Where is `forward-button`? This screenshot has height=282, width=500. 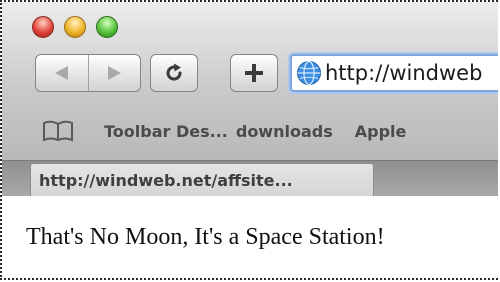 forward-button is located at coordinates (114, 73).